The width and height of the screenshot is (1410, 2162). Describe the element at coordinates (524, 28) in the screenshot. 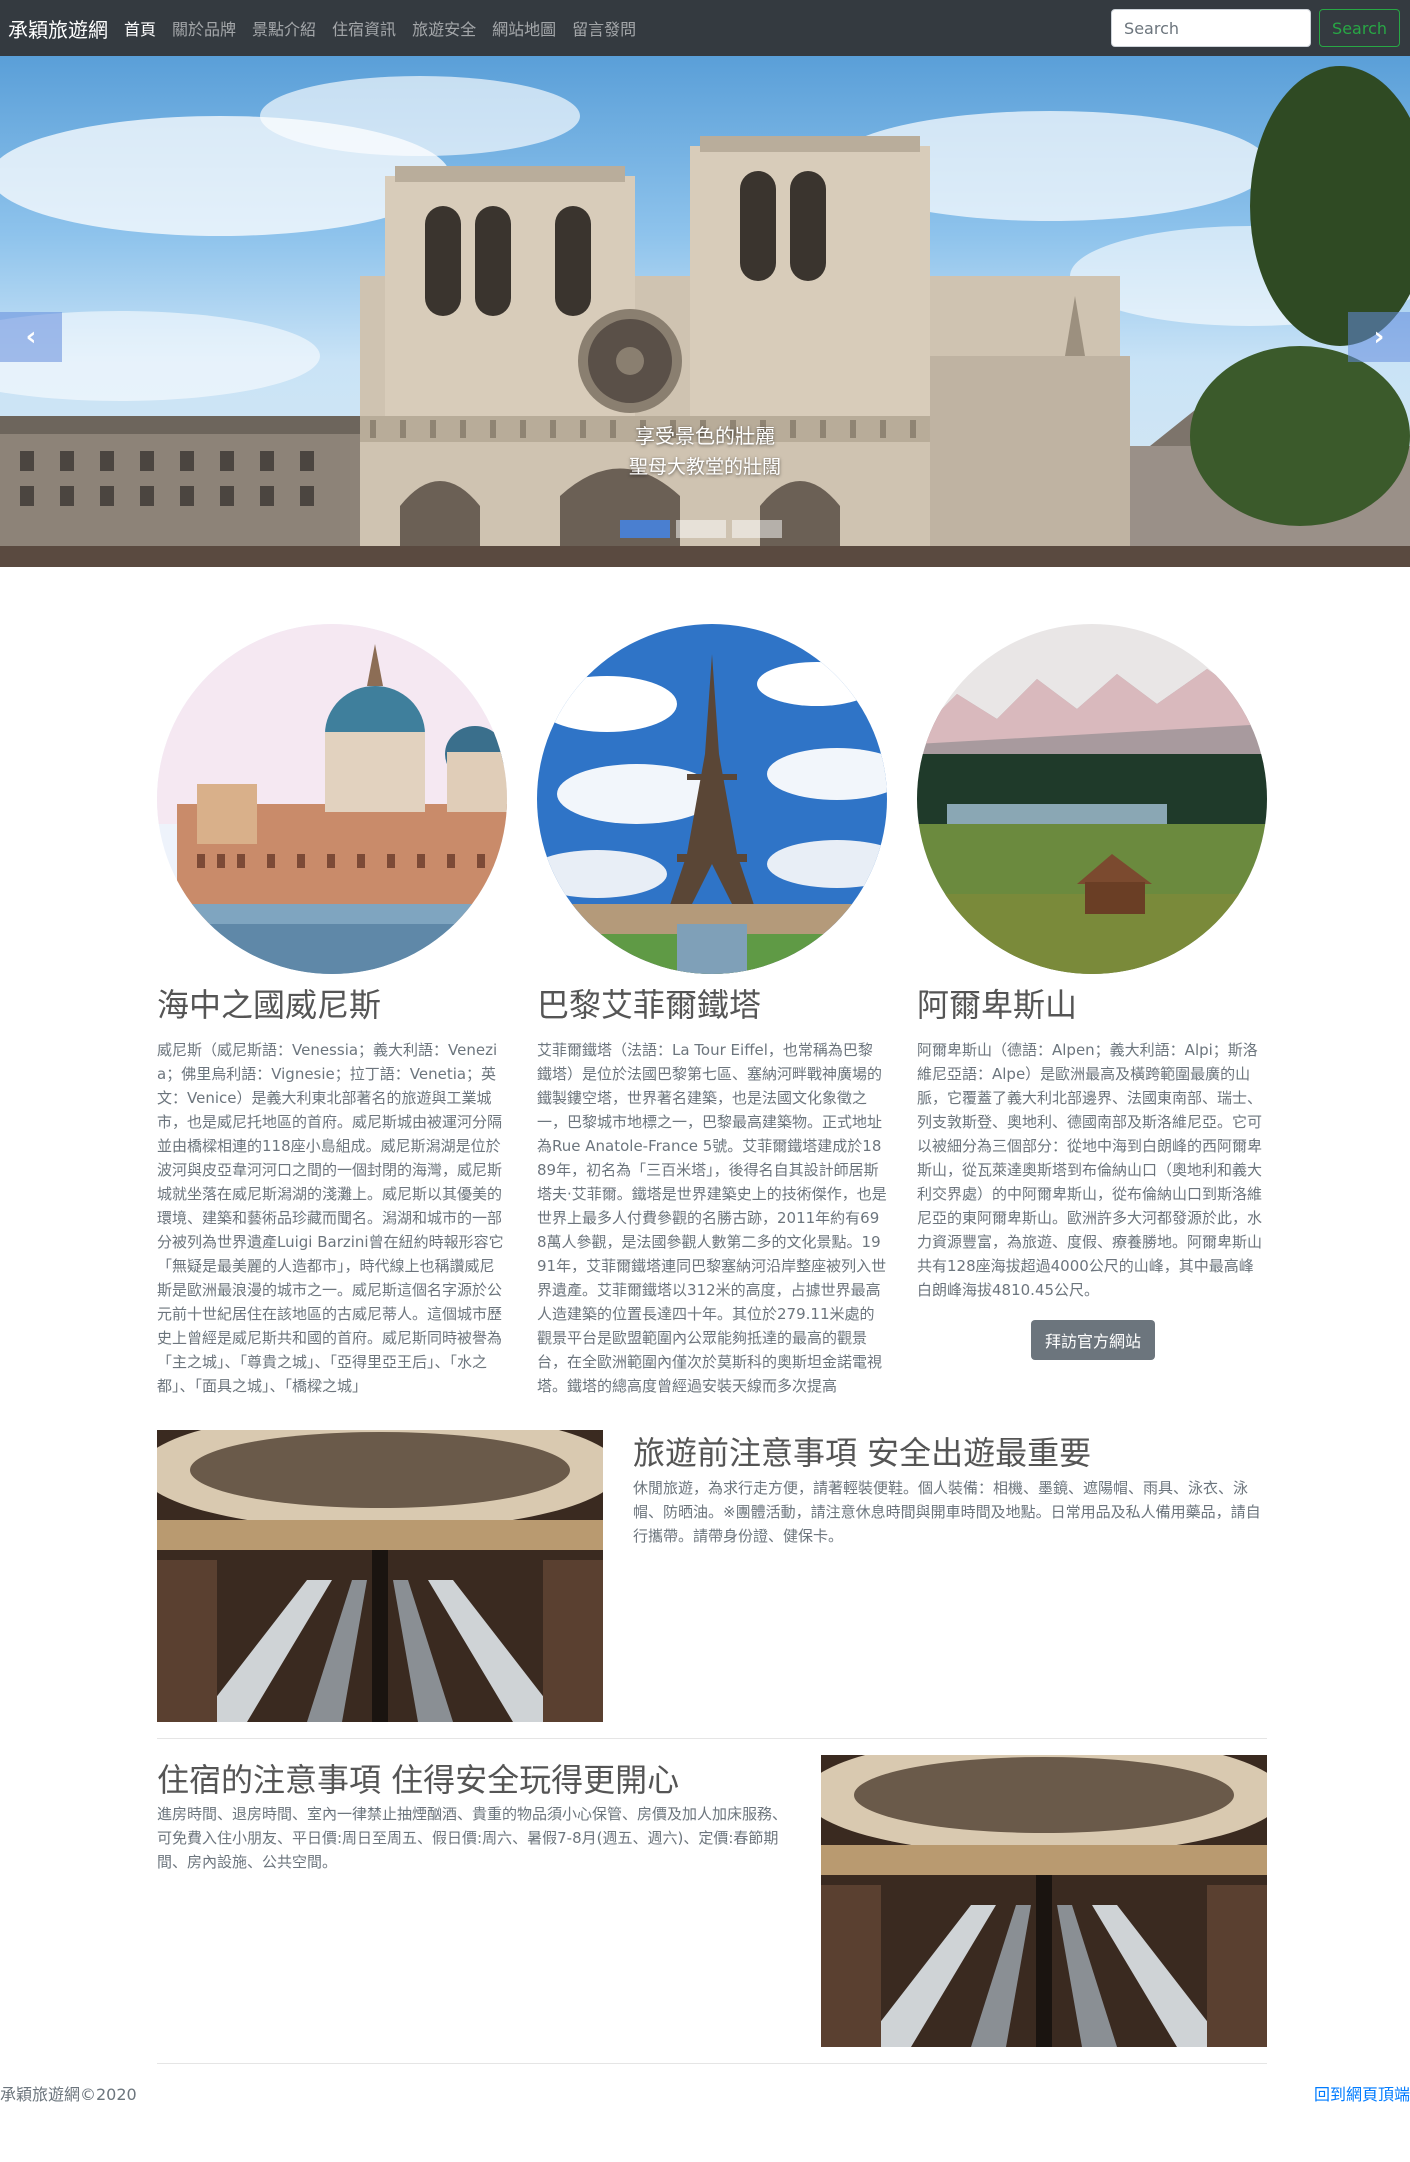

I see `nav-sitemap: 網站地圖` at that location.